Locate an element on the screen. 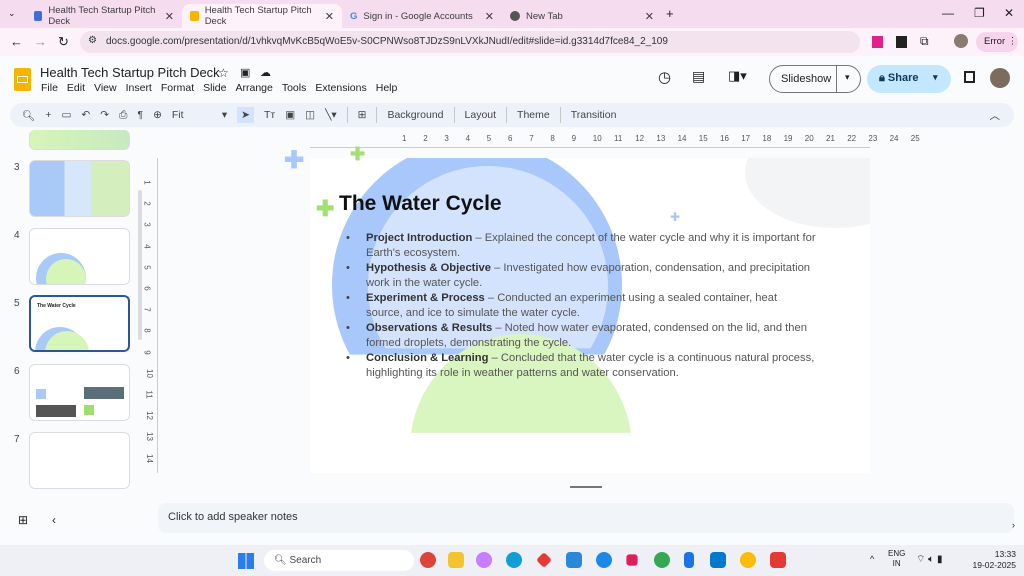  menu-slide: Slide is located at coordinates (214, 88).